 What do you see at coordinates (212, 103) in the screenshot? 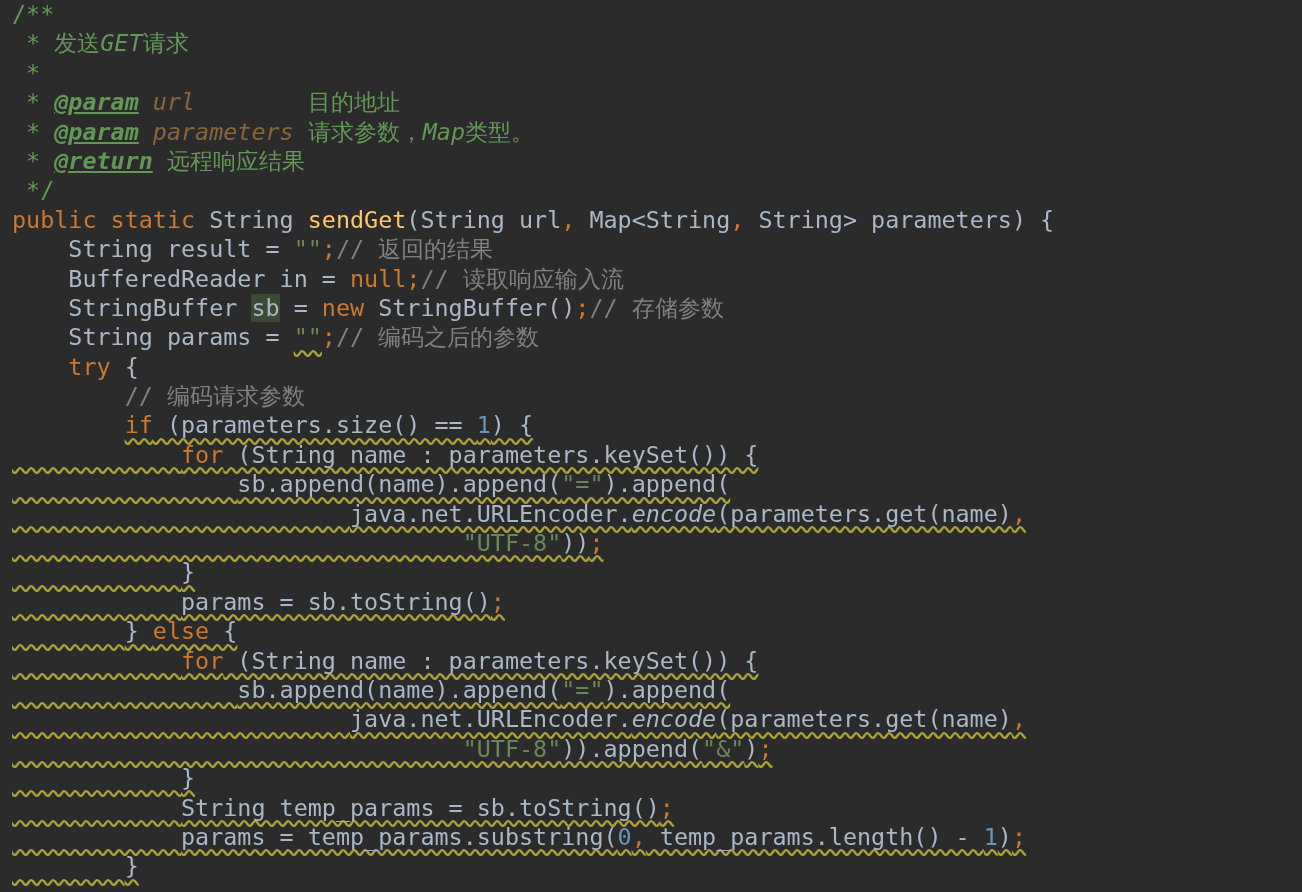
I see `code-line: * @param url 目的地址` at bounding box center [212, 103].